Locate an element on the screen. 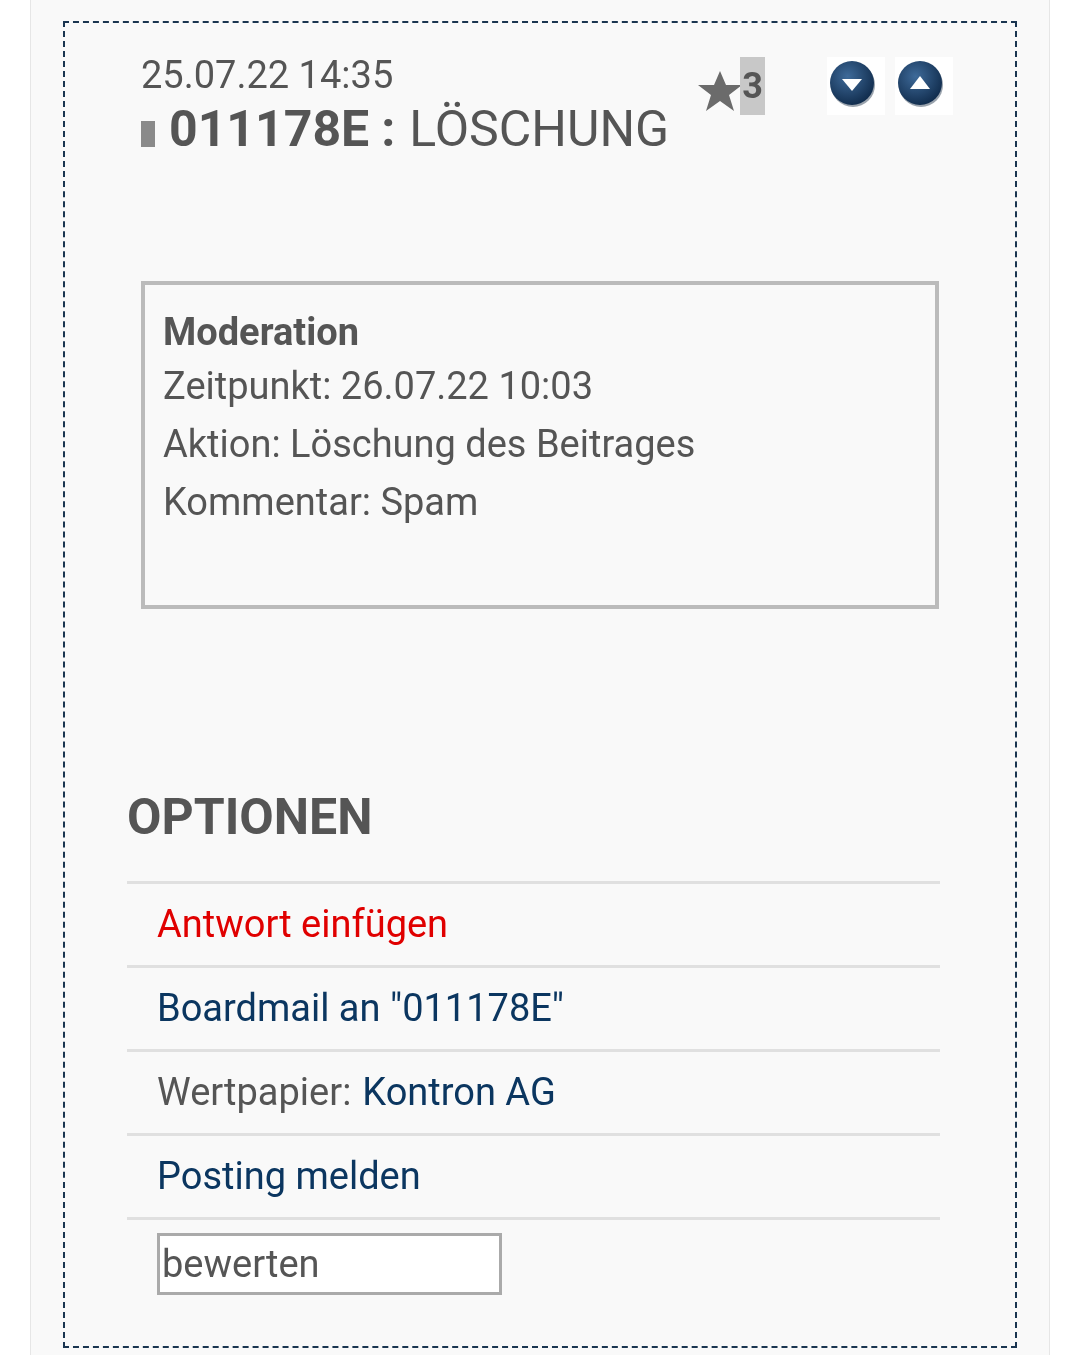 This screenshot has height=1355, width=1080. arrow-up-icon is located at coordinates (924, 86).